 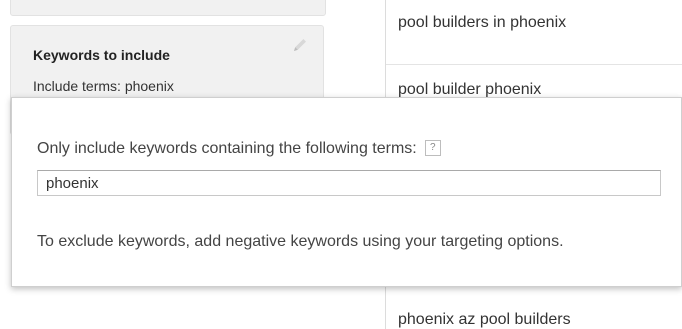 I want to click on help-icon: ?, so click(x=432, y=147).